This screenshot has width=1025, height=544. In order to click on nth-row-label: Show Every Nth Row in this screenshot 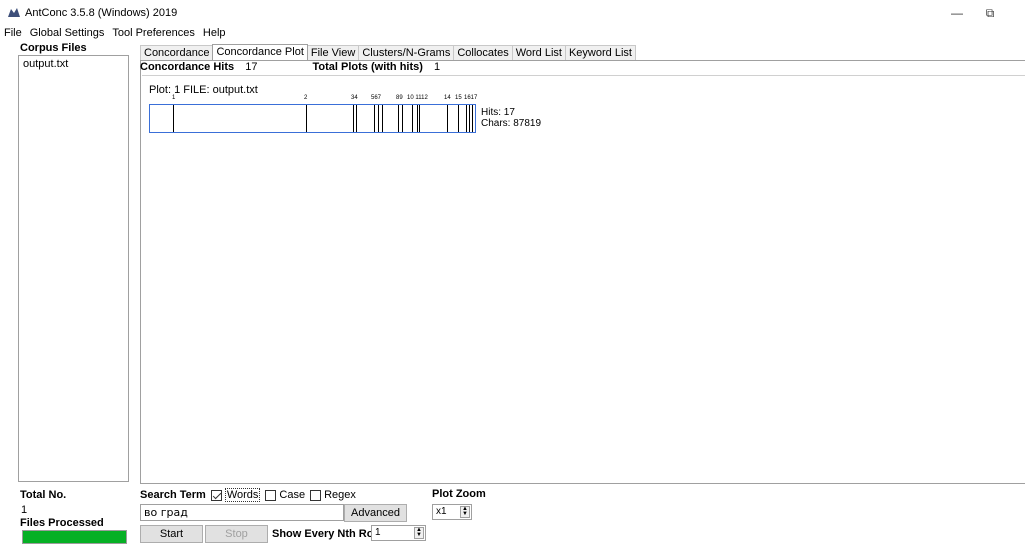, I will do `click(327, 534)`.